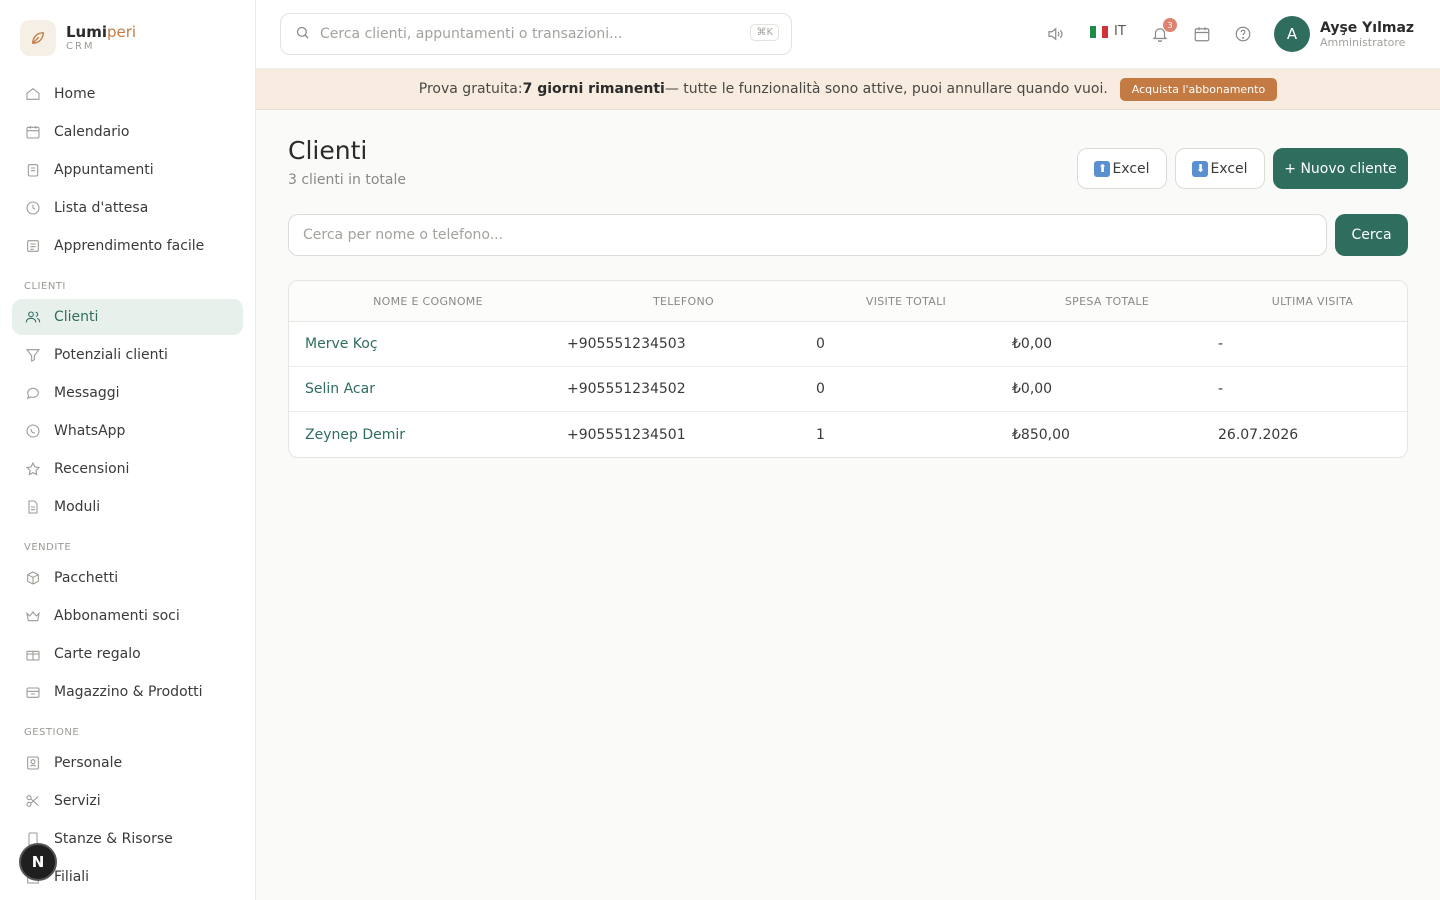  Describe the element at coordinates (38, 862) in the screenshot. I see `dev-tools-badge: N` at that location.